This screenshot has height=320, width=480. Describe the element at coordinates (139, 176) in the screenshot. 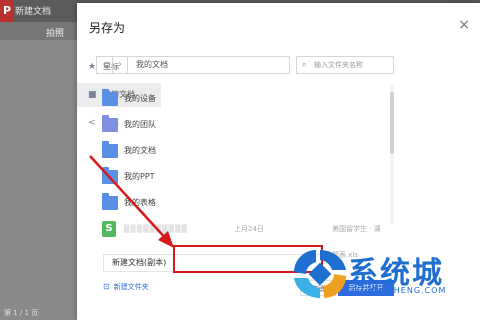

I see `list-item-label: 我的PPT` at that location.